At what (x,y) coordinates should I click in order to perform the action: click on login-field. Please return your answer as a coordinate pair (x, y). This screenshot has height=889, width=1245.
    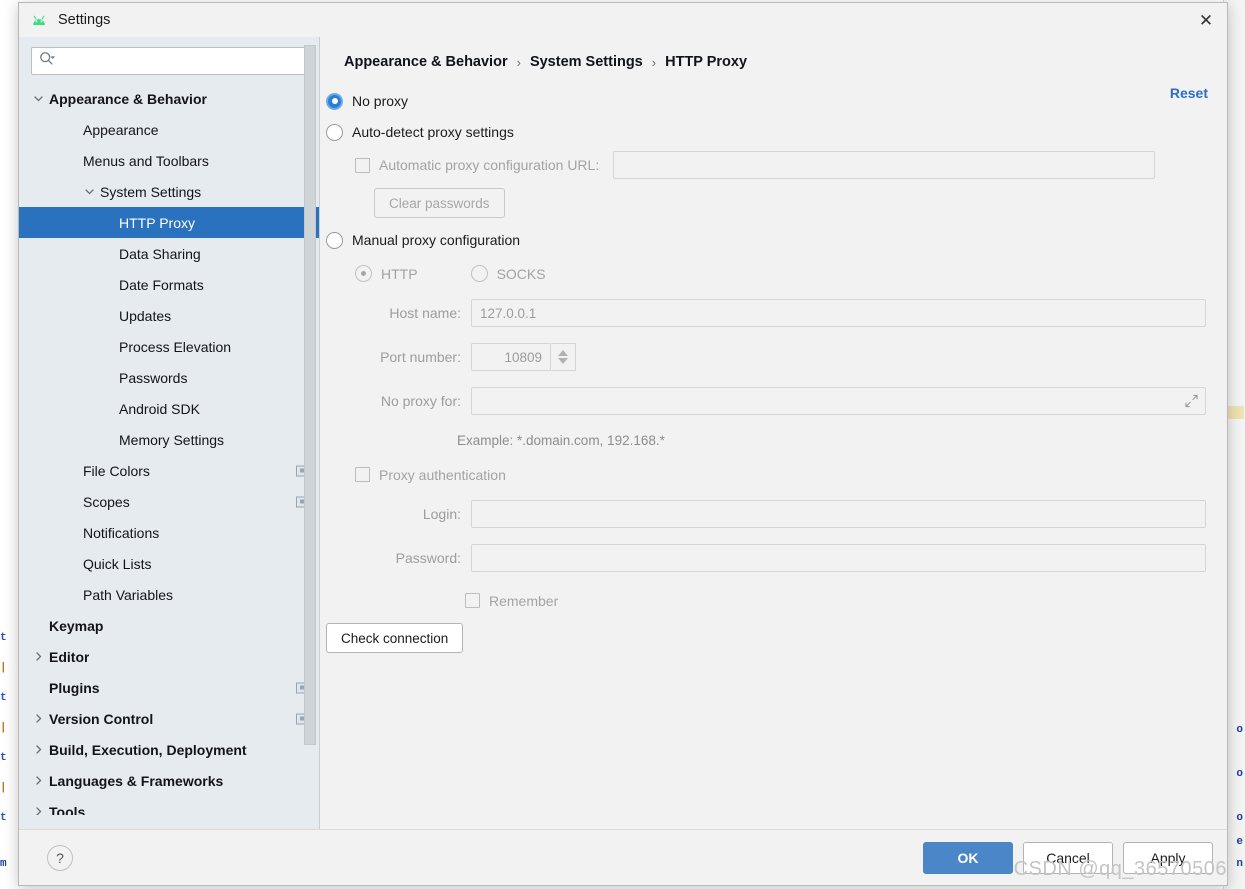
    Looking at the image, I should click on (838, 514).